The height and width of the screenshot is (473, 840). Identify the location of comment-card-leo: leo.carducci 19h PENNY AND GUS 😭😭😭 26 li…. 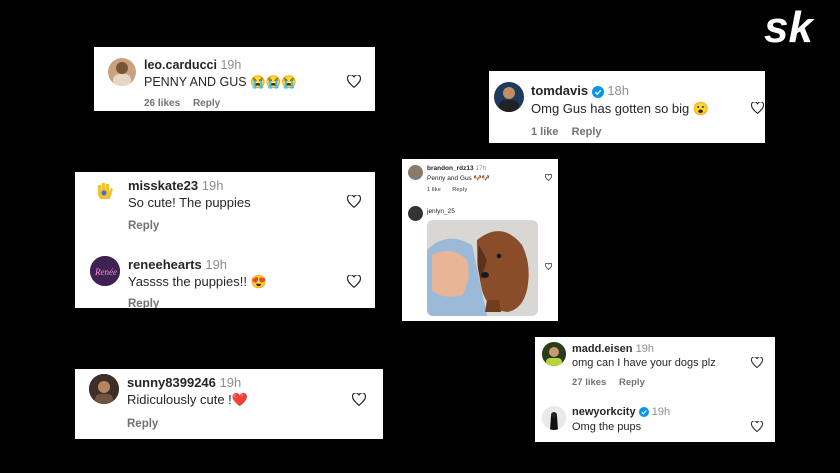
(234, 79).